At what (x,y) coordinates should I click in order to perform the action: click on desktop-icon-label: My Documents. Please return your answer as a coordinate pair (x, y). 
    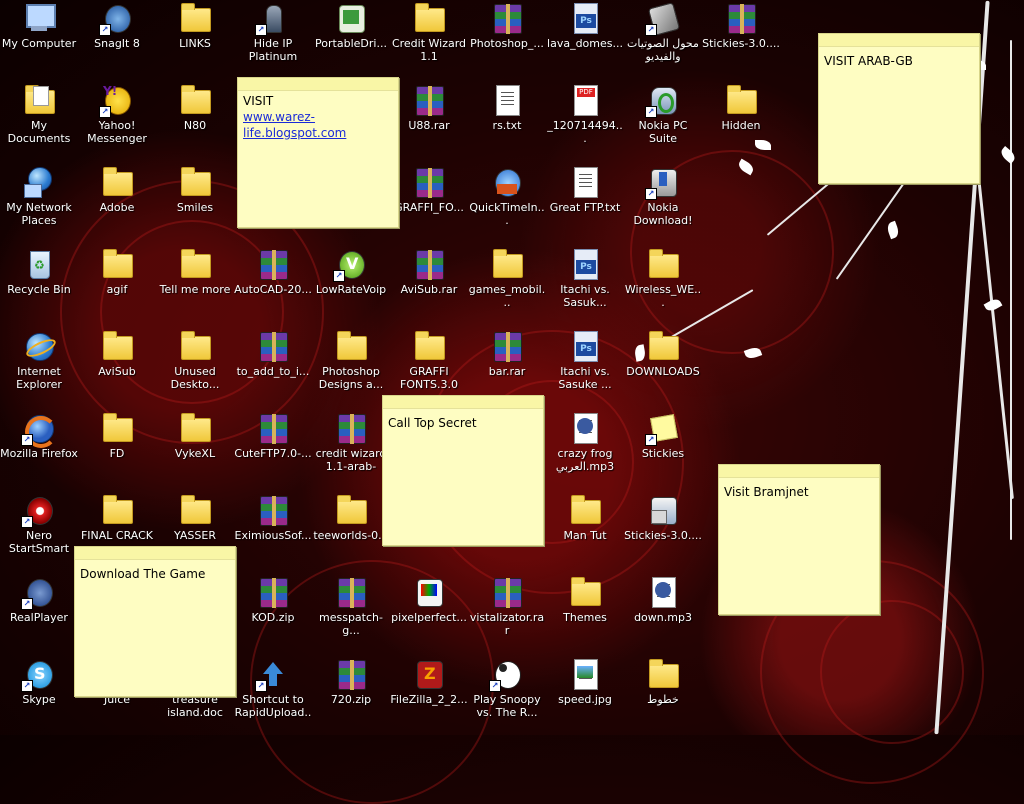
    Looking at the image, I should click on (39, 132).